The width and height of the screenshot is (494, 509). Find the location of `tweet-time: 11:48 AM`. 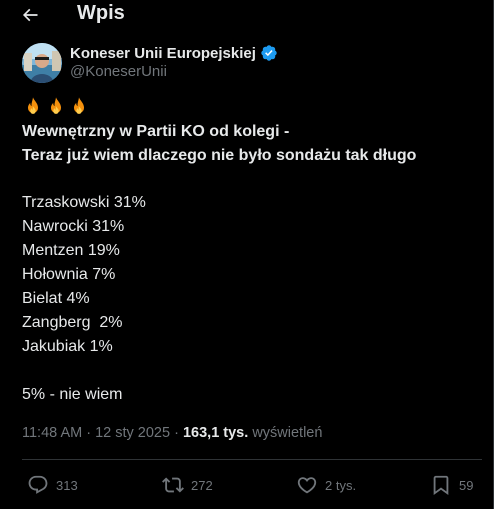

tweet-time: 11:48 AM is located at coordinates (52, 433).